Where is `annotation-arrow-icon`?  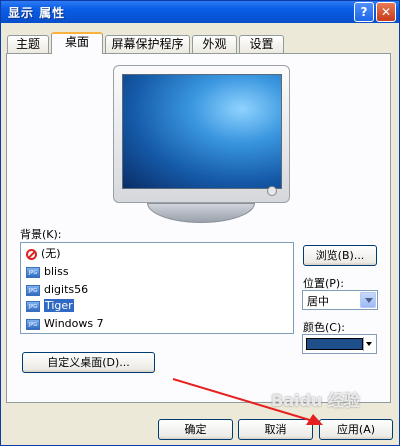 annotation-arrow-icon is located at coordinates (247, 401).